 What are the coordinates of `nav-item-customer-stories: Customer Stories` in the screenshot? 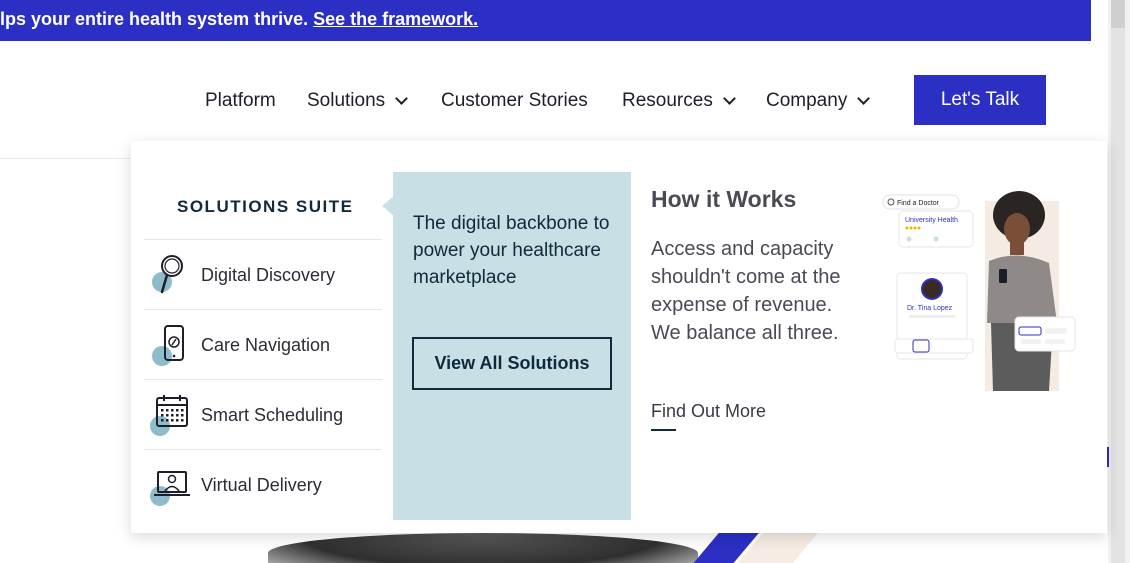 It's located at (514, 101).